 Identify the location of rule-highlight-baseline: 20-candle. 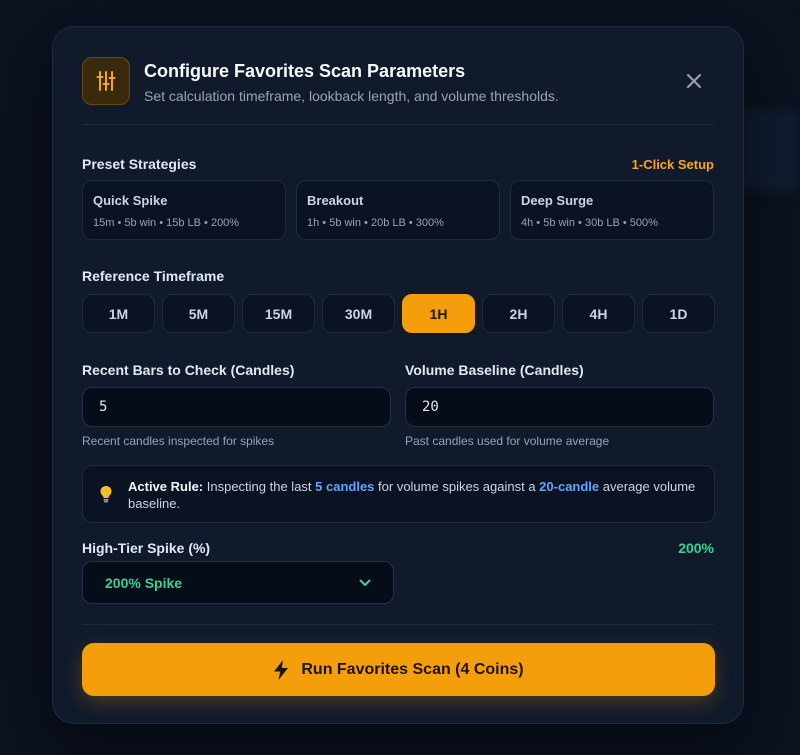
(569, 486).